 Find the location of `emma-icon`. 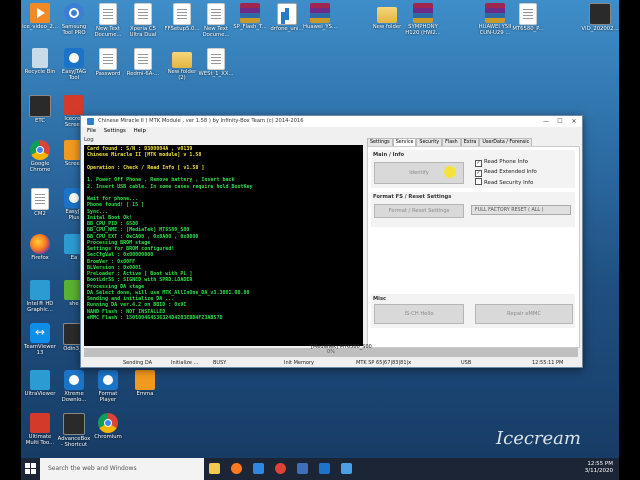

emma-icon is located at coordinates (145, 380).